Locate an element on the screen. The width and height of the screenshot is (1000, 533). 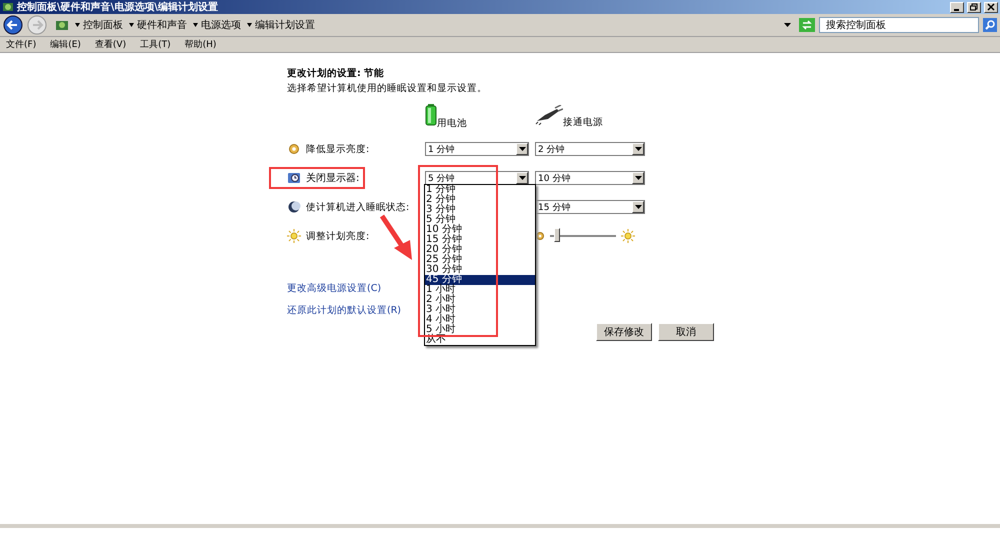
dropdown-option: 3 小时 is located at coordinates (480, 310).